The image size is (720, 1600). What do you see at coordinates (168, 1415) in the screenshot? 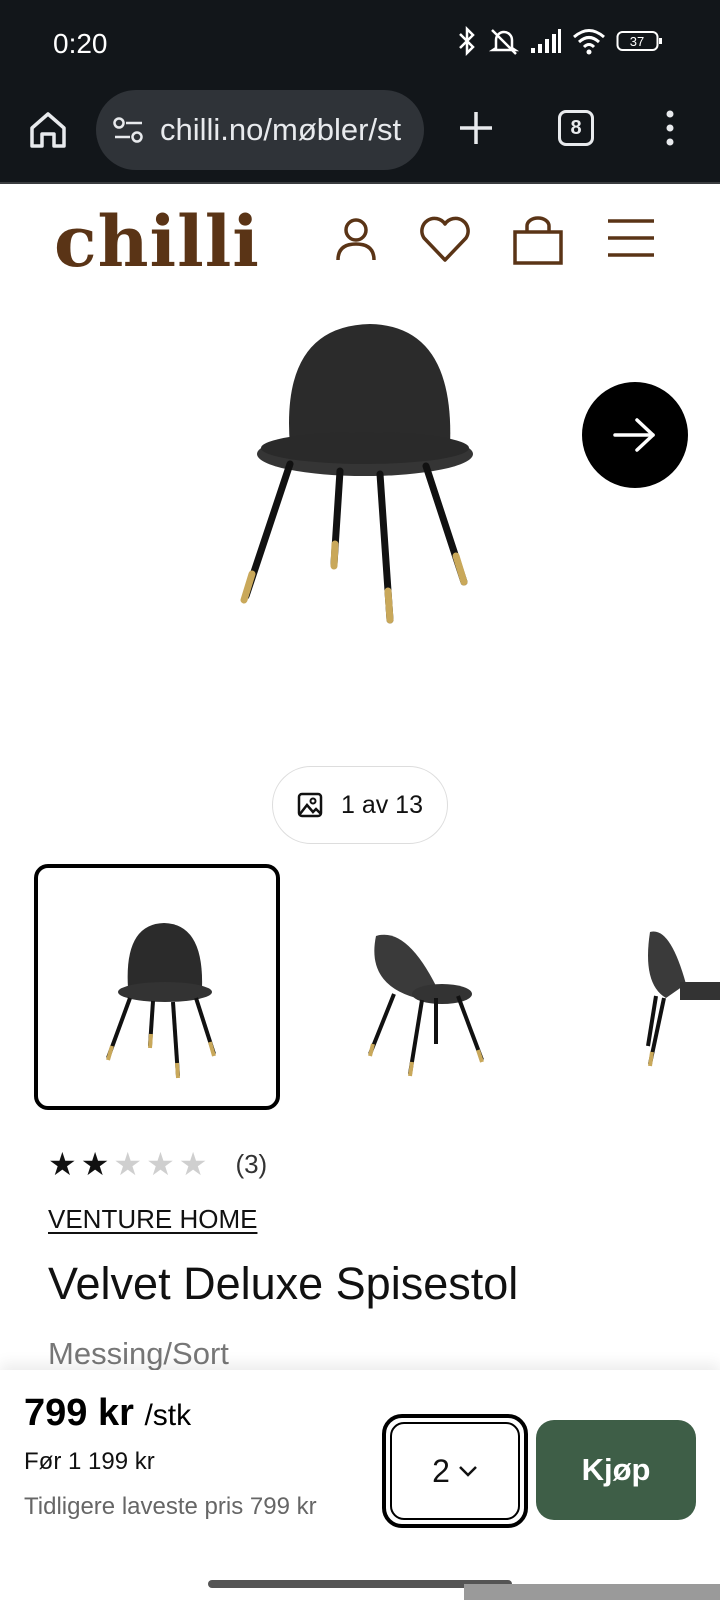
I see `price-unit: /stk` at bounding box center [168, 1415].